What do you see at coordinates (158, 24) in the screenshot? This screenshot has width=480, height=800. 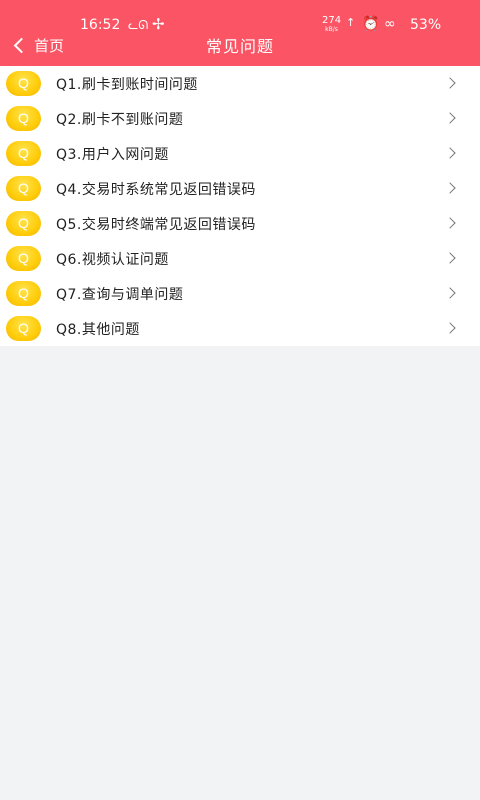 I see `fan-icon: ✢` at bounding box center [158, 24].